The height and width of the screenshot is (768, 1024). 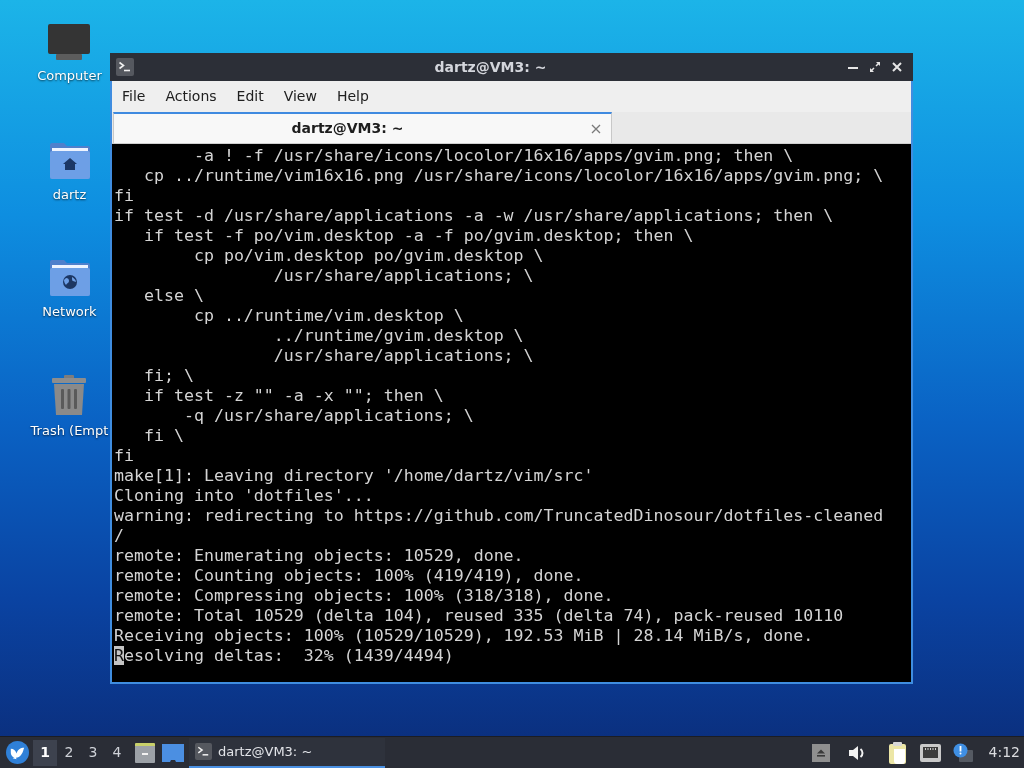 I want to click on terminal-line: remote: Compressing objects: 100% (318/318), done., so click(x=364, y=596).